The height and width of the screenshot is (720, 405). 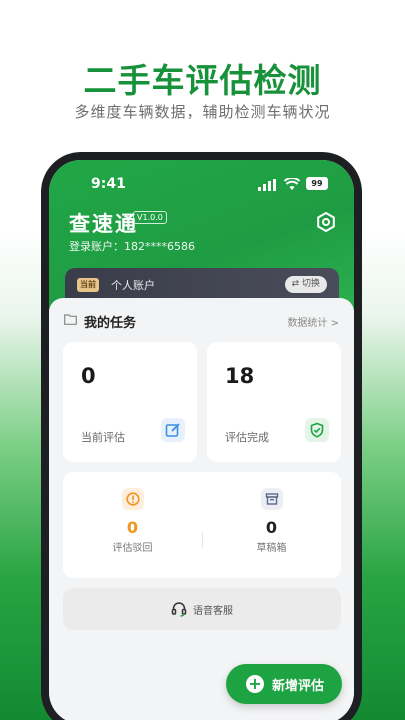 I want to click on rejected-evaluation-count: 0, so click(x=132, y=527).